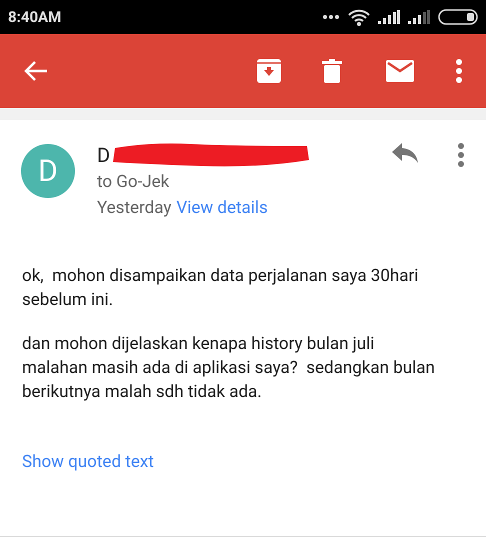  I want to click on message-paragraph: dan mohon dijelaskan kenapa history bulan juli malahan masih ada di aplikasi saya? sedangkan bulan berikutnya malah sdh tidak ada., so click(229, 368).